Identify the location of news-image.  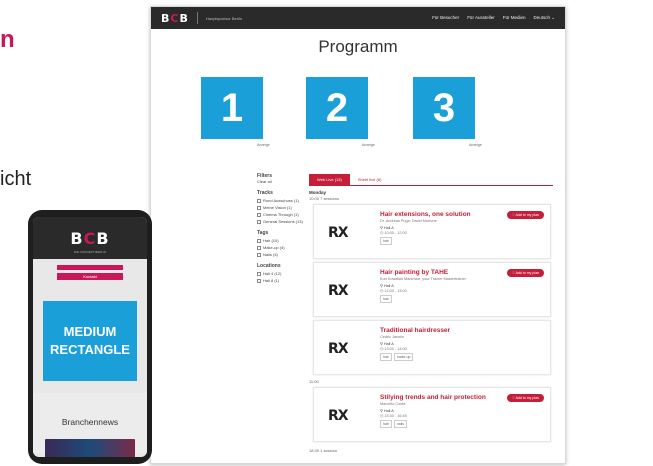
(90, 448).